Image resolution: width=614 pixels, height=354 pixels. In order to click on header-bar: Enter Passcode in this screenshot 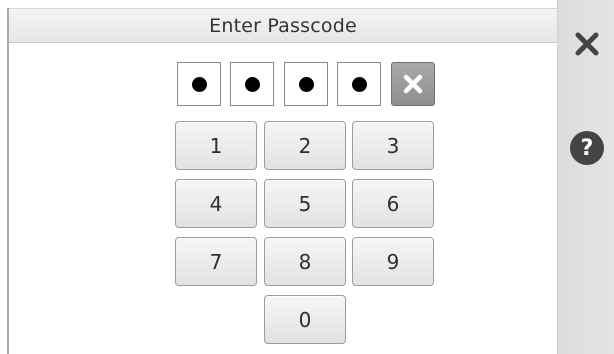, I will do `click(283, 25)`.